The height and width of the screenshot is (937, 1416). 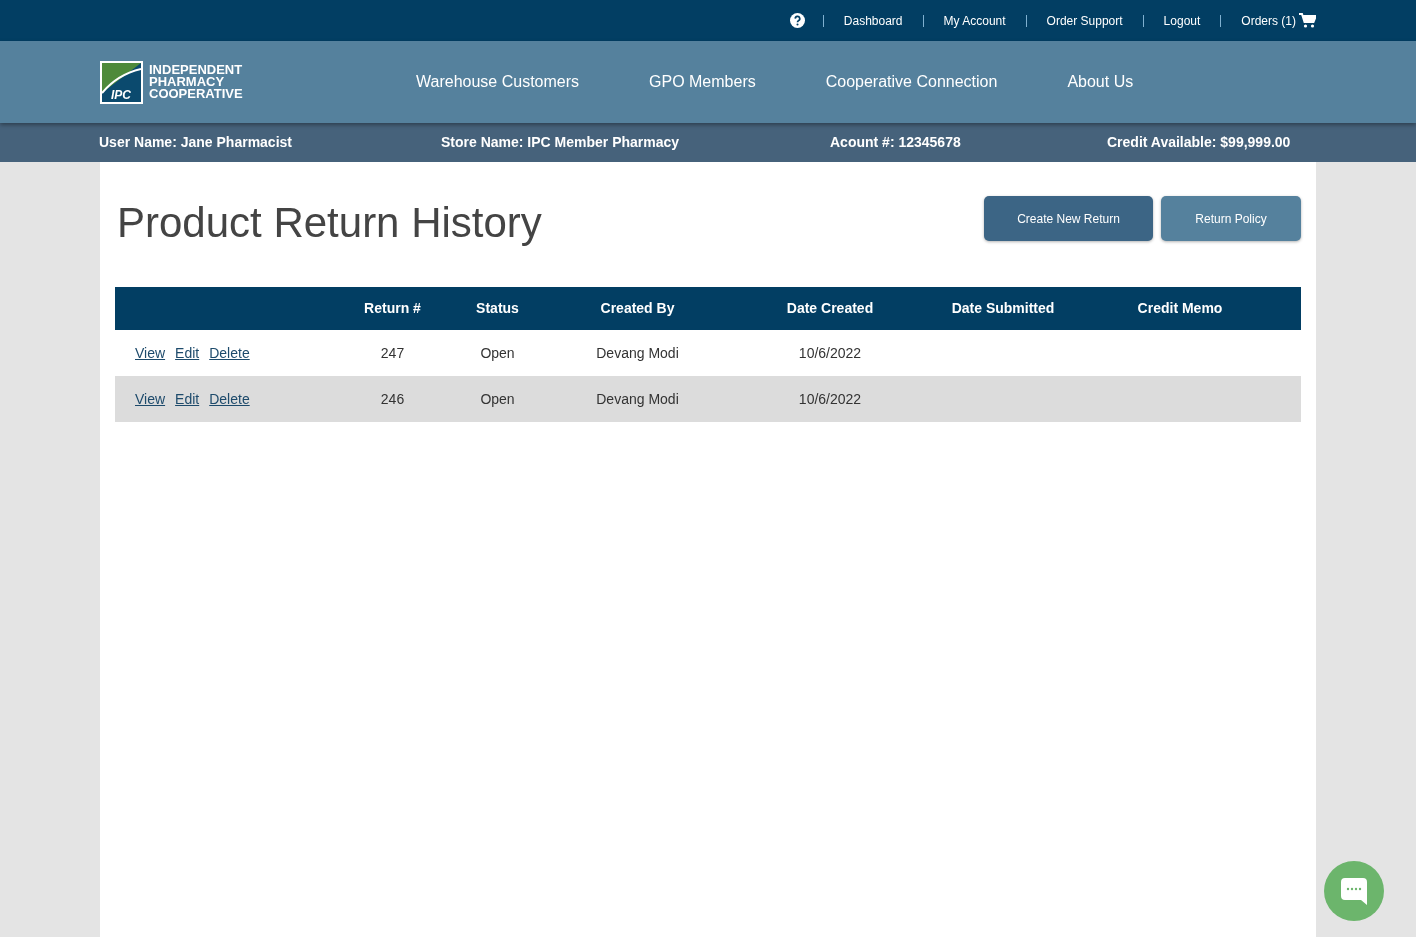 What do you see at coordinates (797, 20) in the screenshot?
I see `help-icon` at bounding box center [797, 20].